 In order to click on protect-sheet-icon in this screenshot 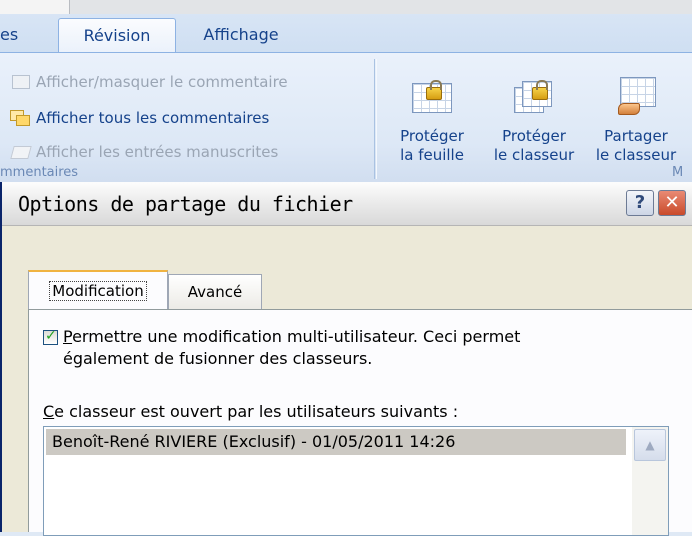, I will do `click(432, 95)`.